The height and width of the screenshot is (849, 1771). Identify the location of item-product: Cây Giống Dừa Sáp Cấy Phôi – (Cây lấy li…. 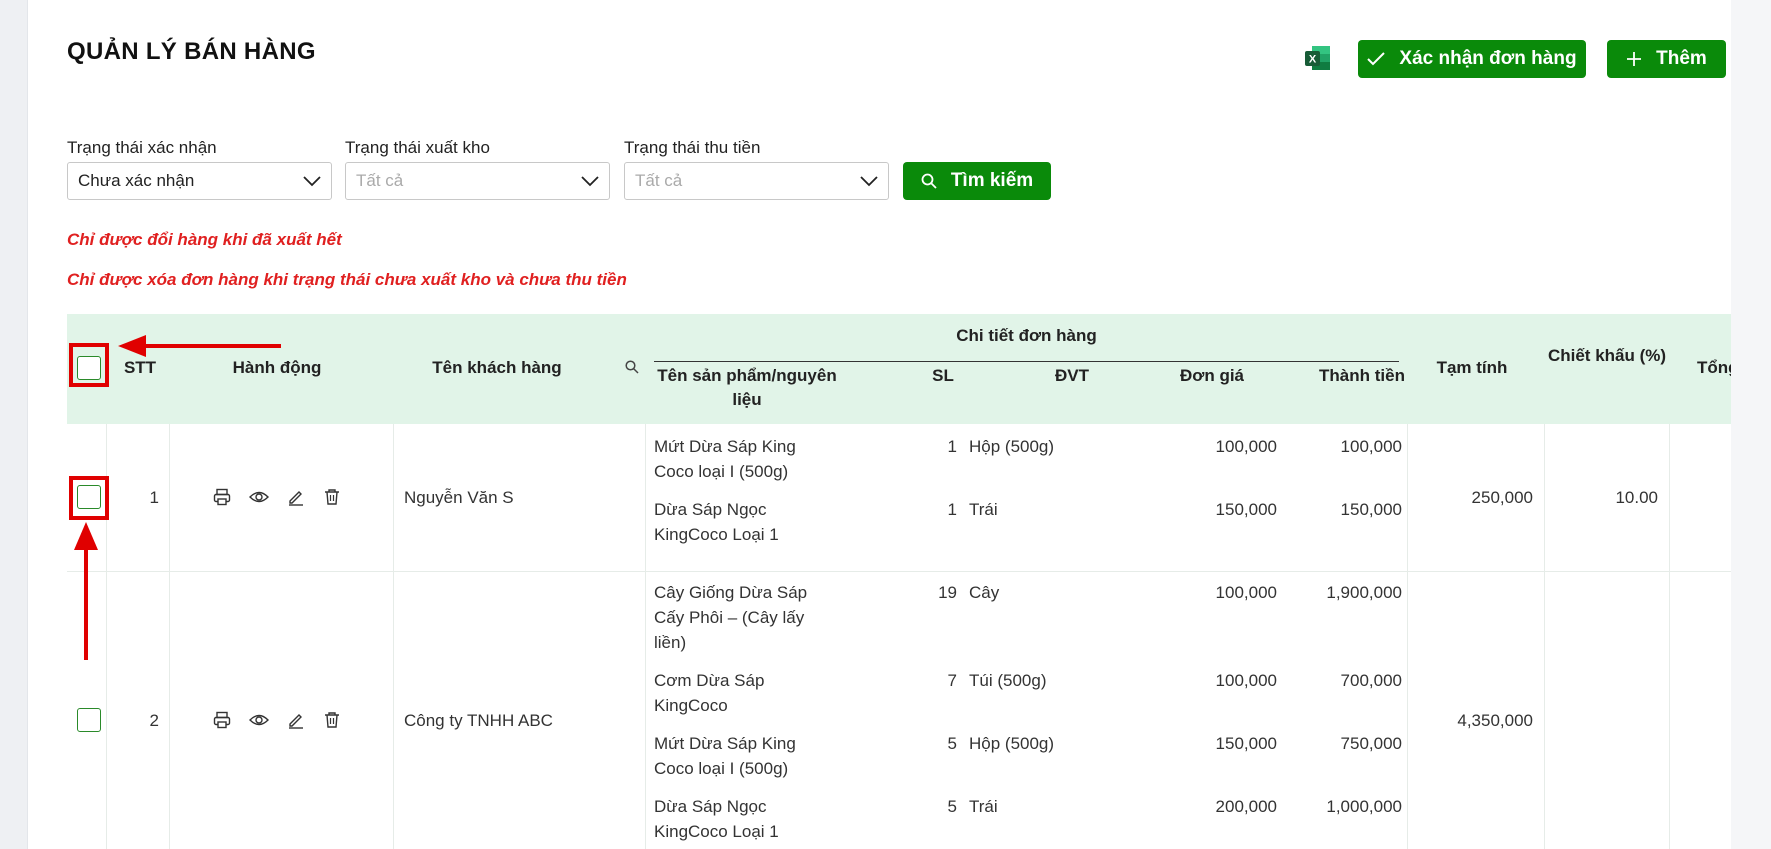
(731, 617).